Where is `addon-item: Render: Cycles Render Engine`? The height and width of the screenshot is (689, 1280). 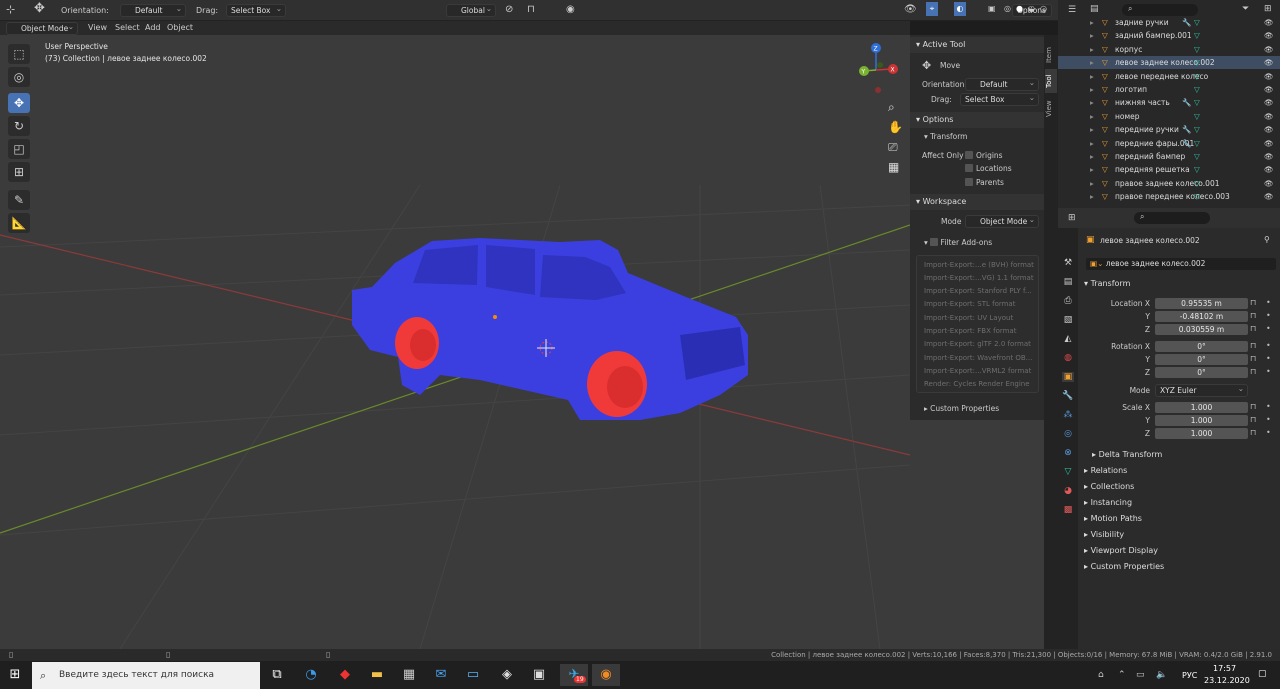 addon-item: Render: Cycles Render Engine is located at coordinates (977, 384).